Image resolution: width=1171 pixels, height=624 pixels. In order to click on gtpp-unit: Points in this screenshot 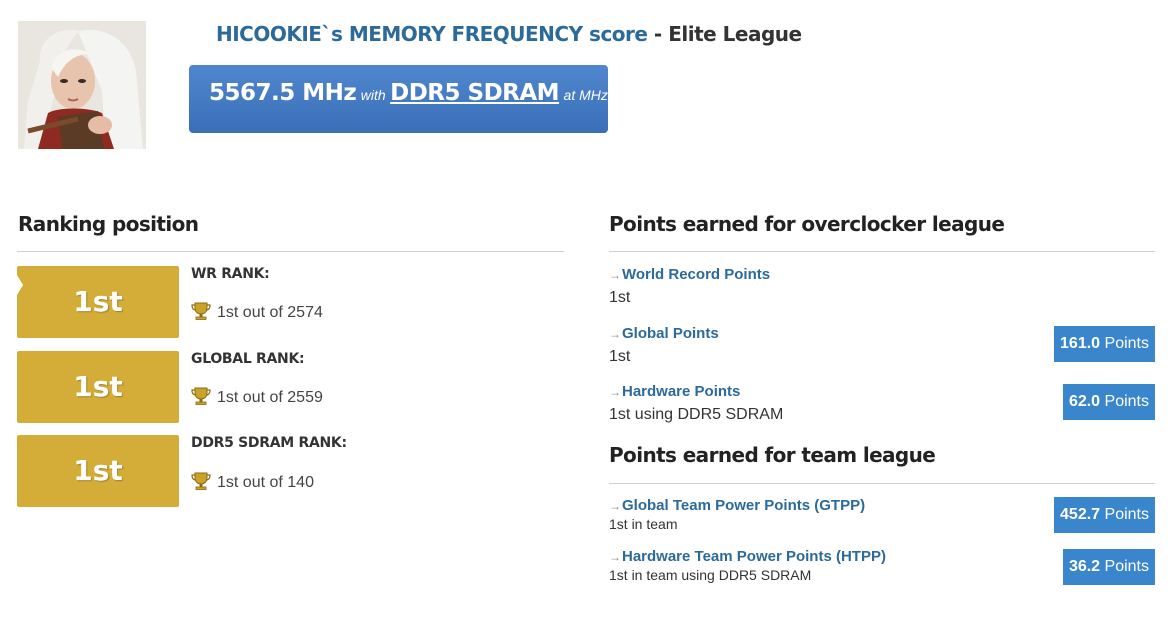, I will do `click(1126, 514)`.